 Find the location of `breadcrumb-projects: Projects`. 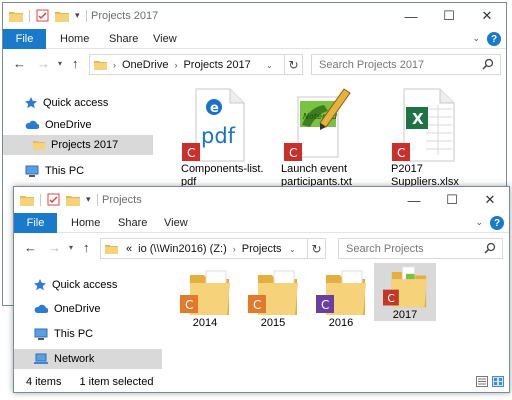

breadcrumb-projects: Projects is located at coordinates (262, 249).